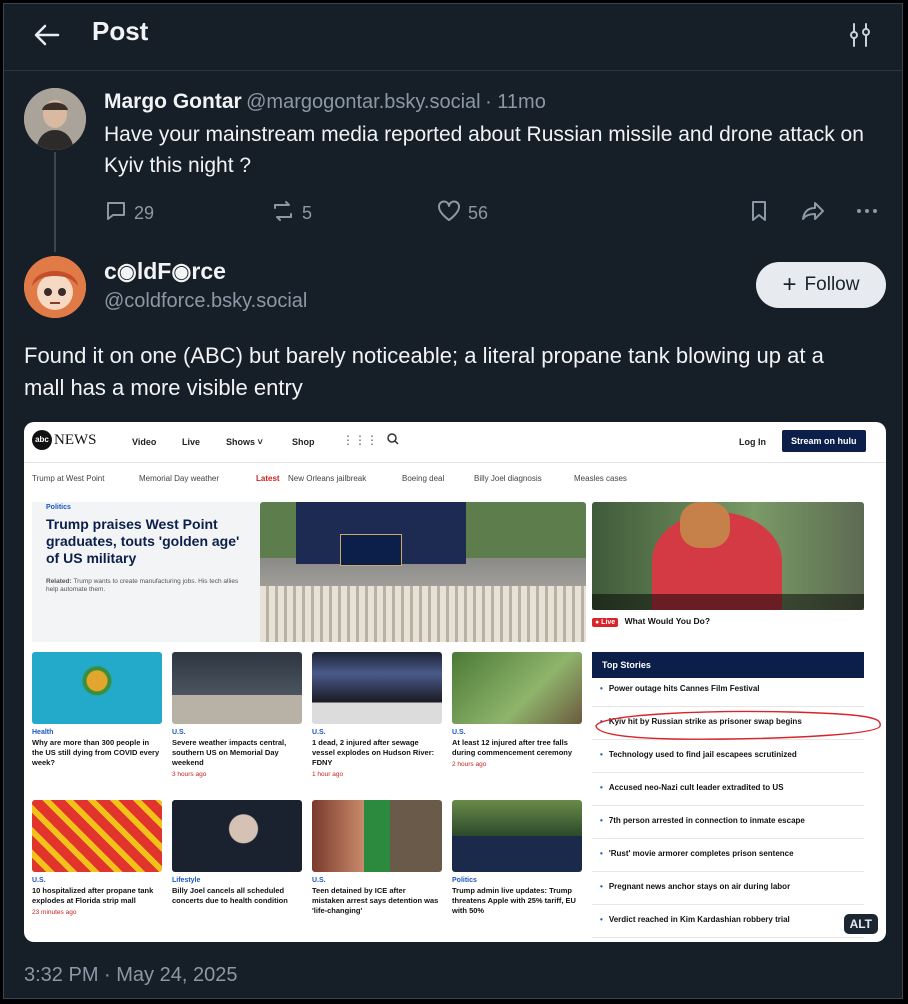  Describe the element at coordinates (478, 213) in the screenshot. I see `like-count: 56` at that location.